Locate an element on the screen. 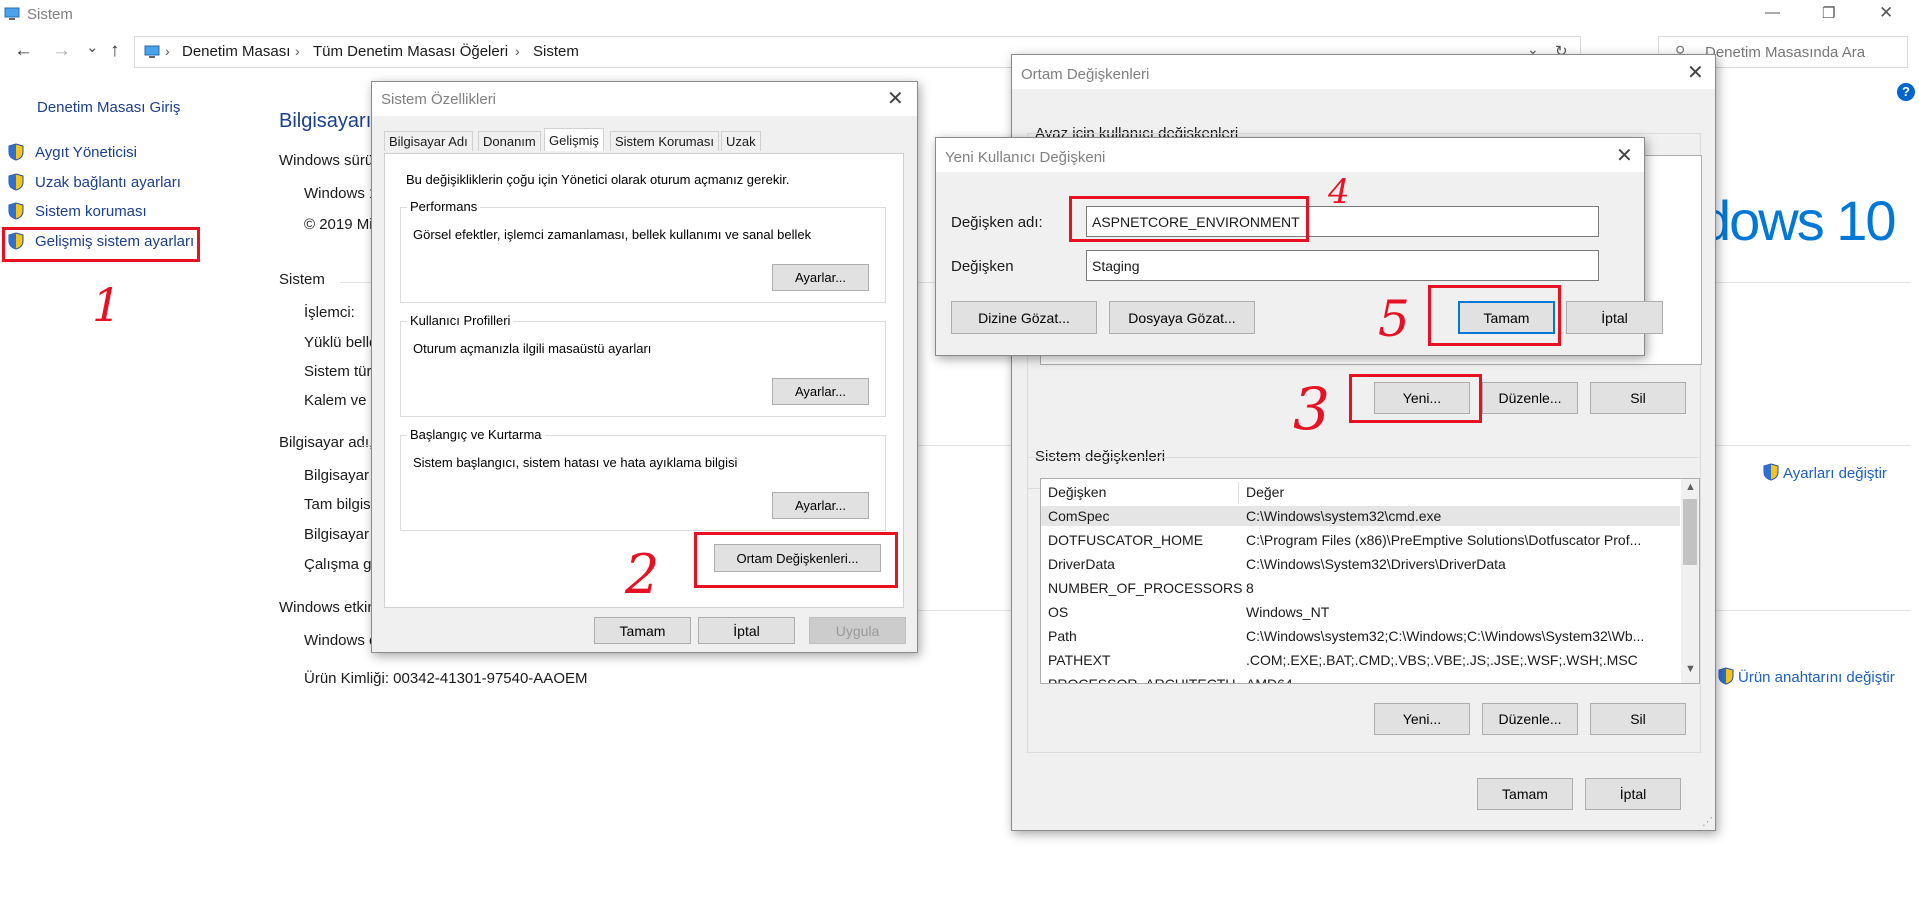  variable-value-label: Değişken is located at coordinates (982, 266).